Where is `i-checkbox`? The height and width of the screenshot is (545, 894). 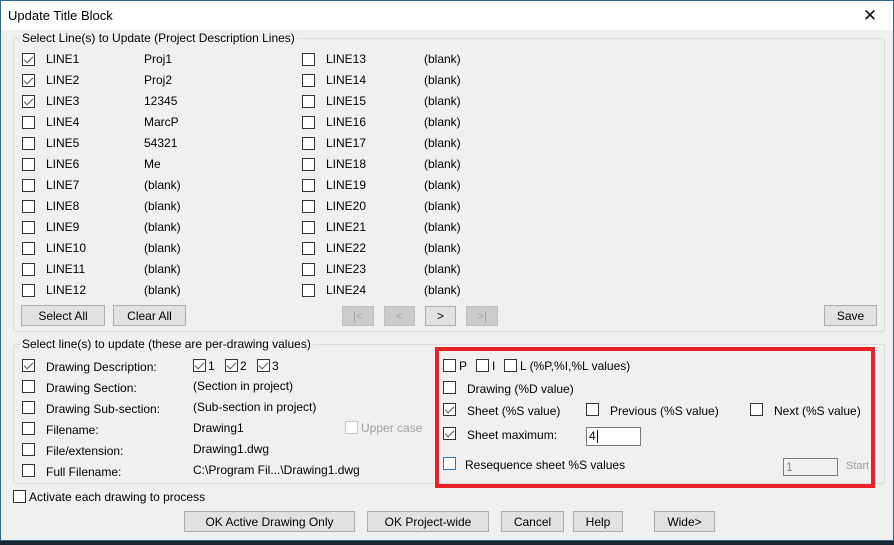
i-checkbox is located at coordinates (482, 365).